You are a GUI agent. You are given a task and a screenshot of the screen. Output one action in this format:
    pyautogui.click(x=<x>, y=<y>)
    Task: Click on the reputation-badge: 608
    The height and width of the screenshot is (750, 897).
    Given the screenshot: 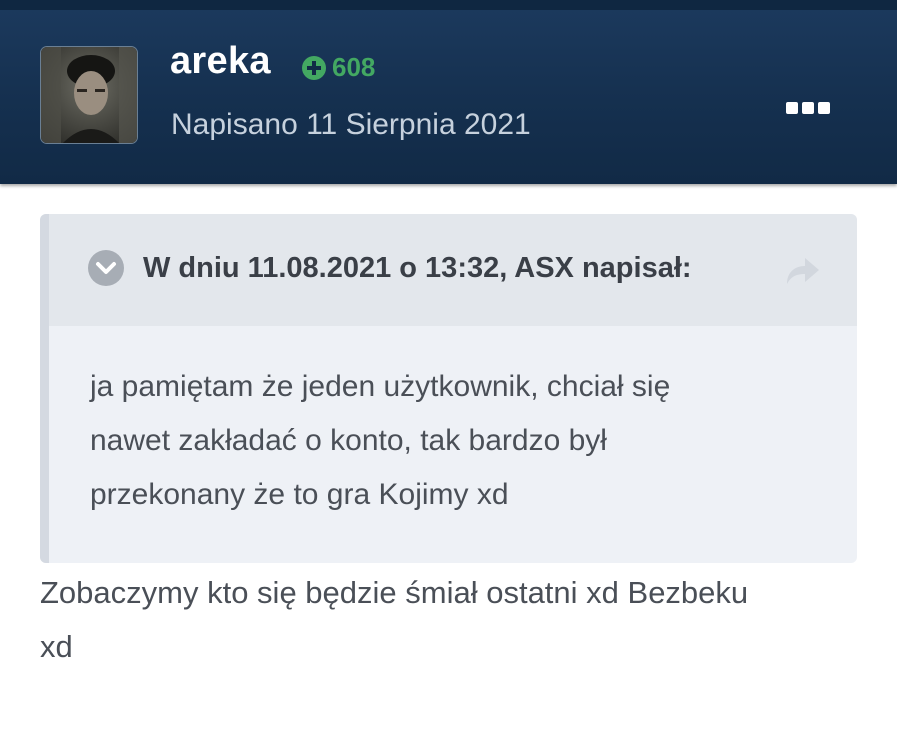 What is the action you would take?
    pyautogui.click(x=338, y=67)
    